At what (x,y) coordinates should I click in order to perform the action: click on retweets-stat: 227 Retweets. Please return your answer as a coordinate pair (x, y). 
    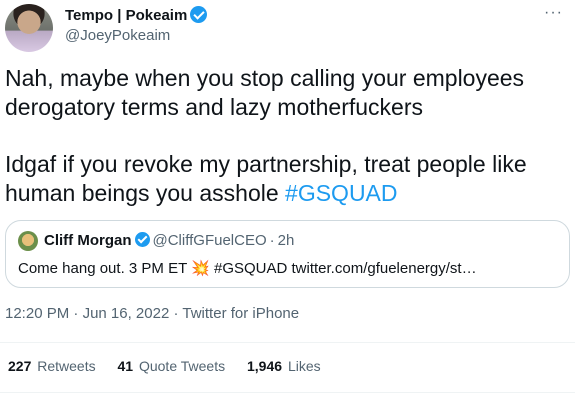
    Looking at the image, I should click on (52, 366).